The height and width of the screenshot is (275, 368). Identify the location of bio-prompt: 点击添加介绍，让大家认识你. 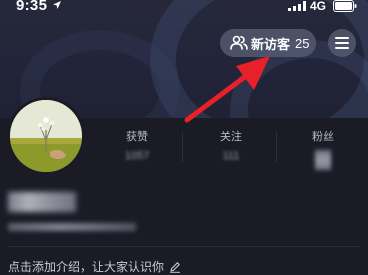
(94, 266).